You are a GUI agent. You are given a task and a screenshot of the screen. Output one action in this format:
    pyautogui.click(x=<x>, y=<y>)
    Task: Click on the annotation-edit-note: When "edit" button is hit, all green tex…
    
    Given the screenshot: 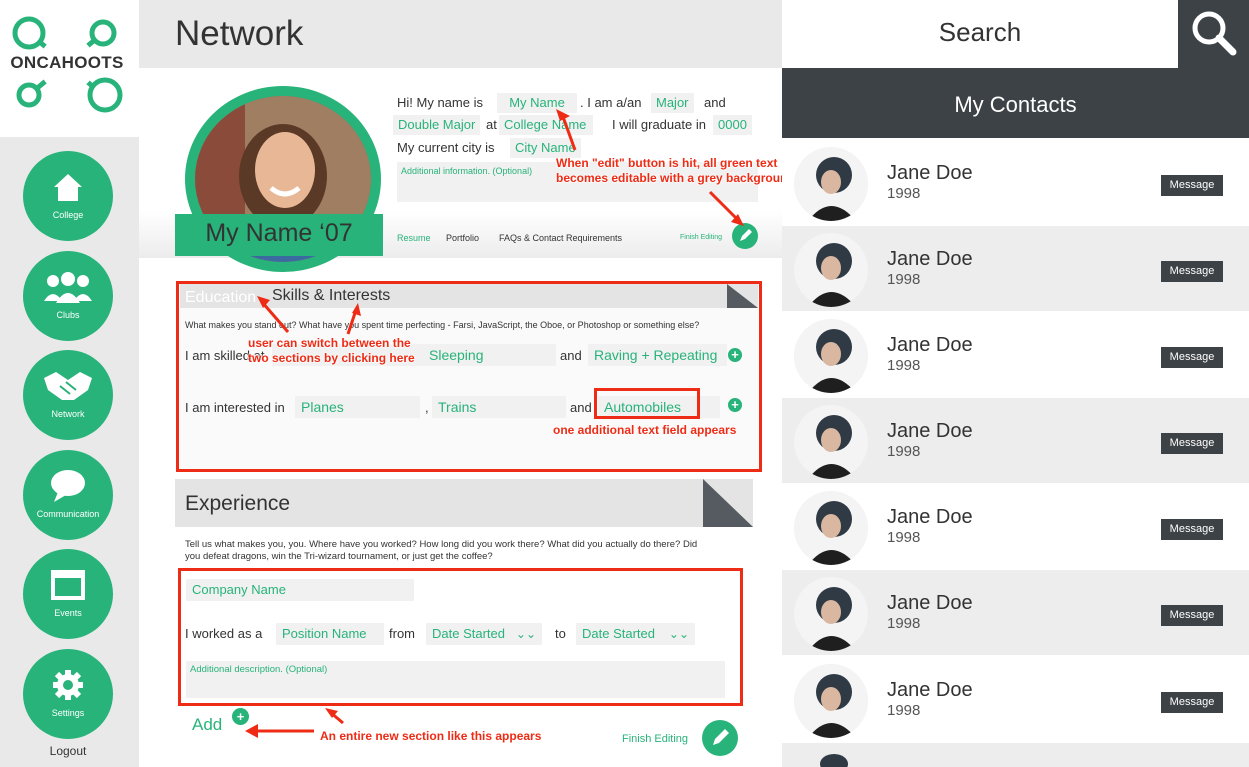 What is the action you would take?
    pyautogui.click(x=675, y=171)
    